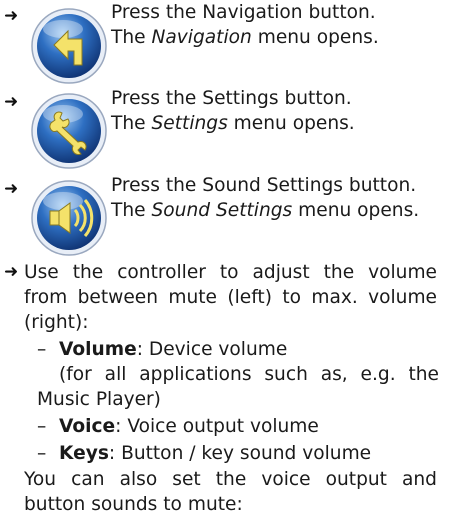  What do you see at coordinates (264, 185) in the screenshot?
I see `step-instruction: Press the Sound Settings button.` at bounding box center [264, 185].